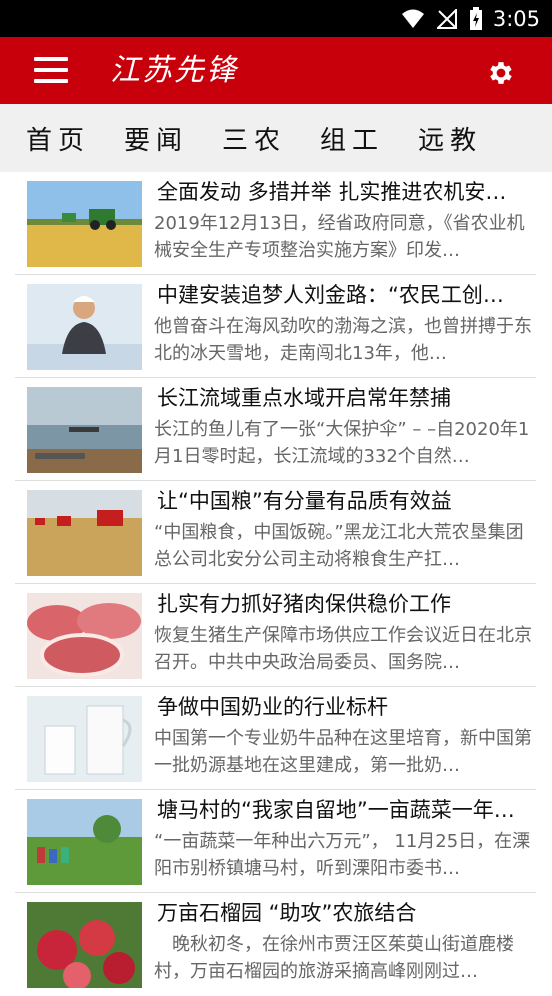  I want to click on worker-portrait-image, so click(84, 327).